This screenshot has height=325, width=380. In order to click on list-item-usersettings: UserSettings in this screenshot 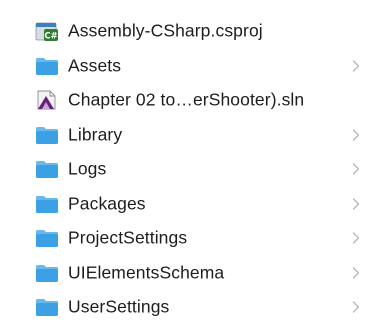, I will do `click(190, 307)`.